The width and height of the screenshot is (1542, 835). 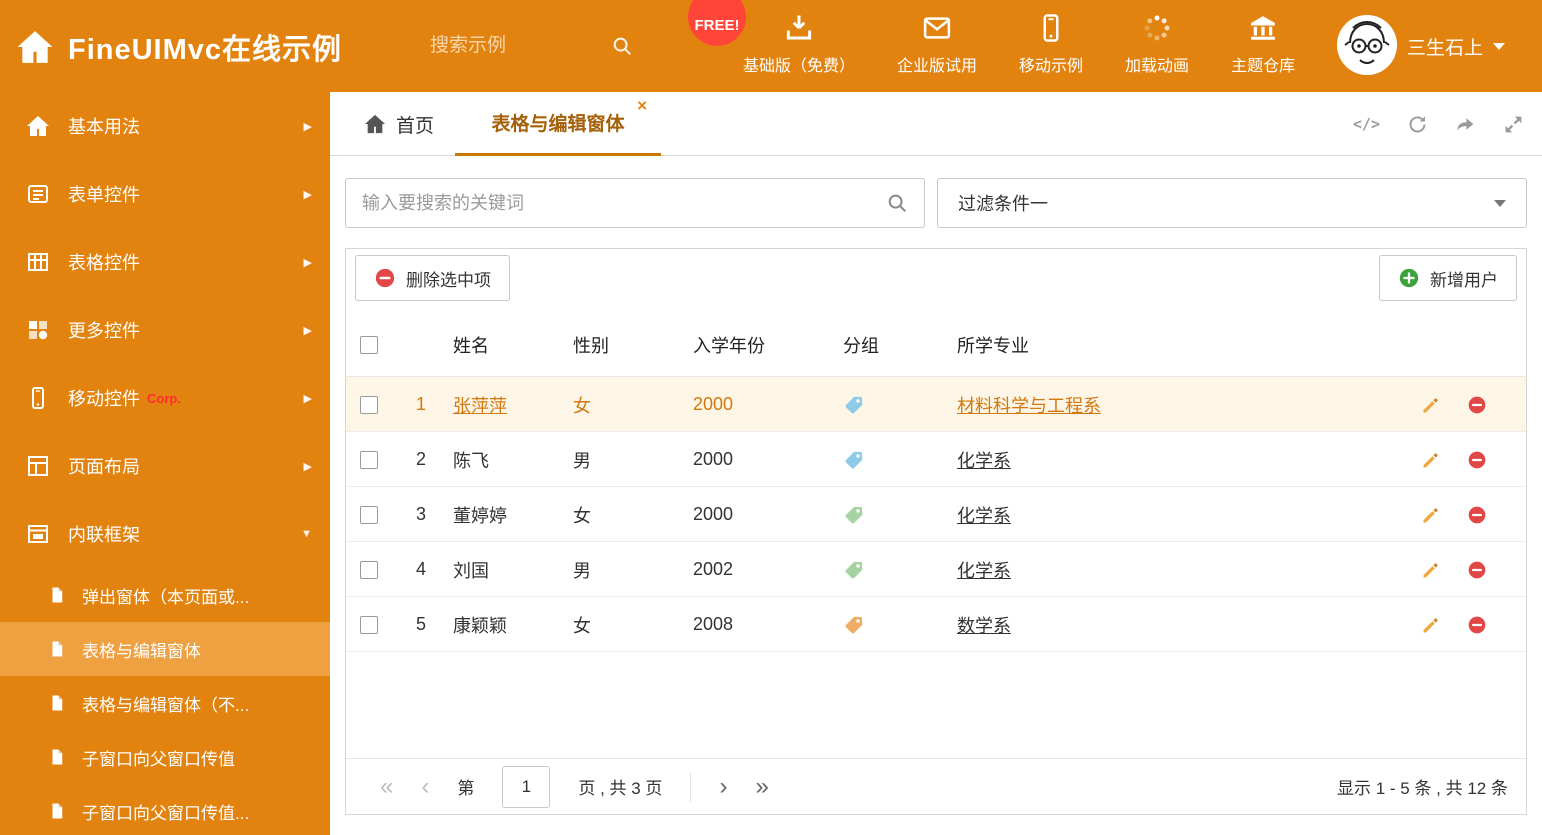 I want to click on header-nav-item: 主题仓库, so click(x=1263, y=44).